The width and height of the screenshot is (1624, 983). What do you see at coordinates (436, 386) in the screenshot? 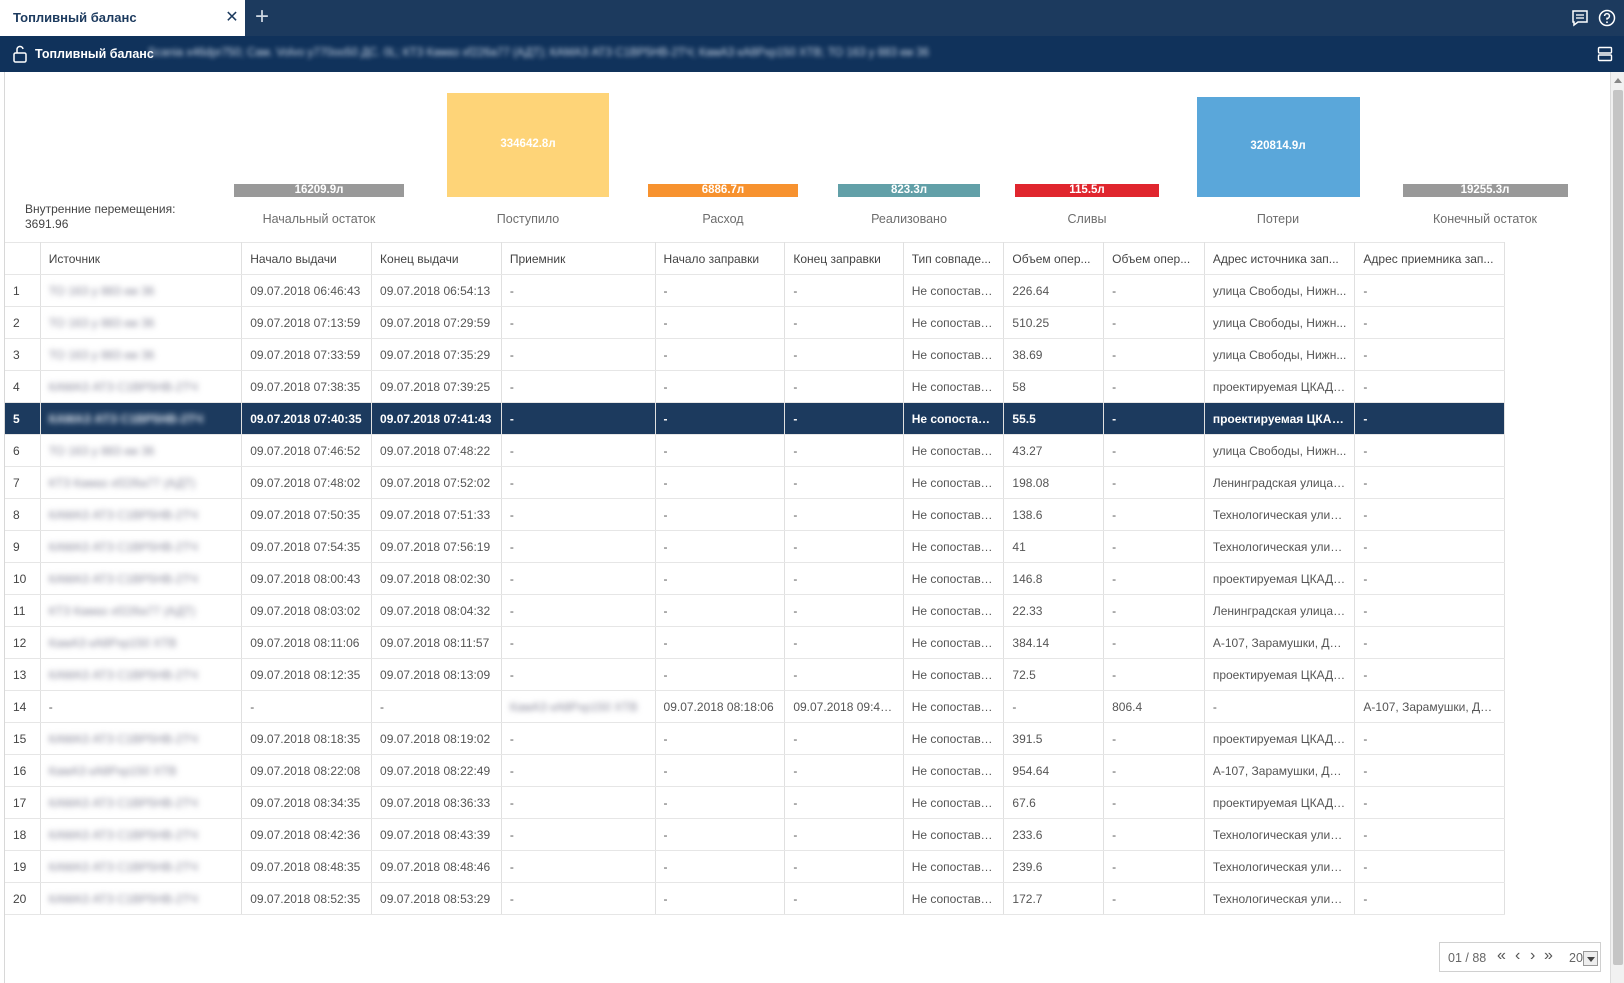
I see `table-cell: 09.07.2018 07:39:25` at bounding box center [436, 386].